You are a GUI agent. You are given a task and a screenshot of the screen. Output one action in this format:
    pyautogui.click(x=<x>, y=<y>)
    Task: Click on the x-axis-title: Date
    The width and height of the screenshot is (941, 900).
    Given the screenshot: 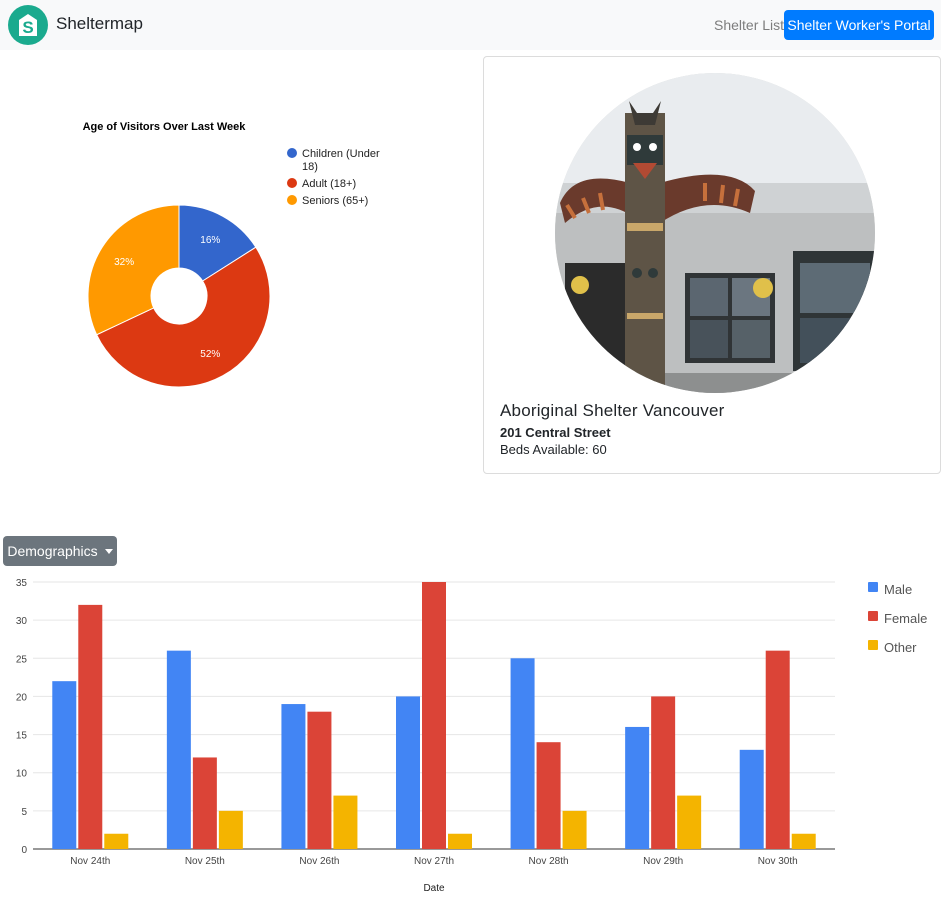 What is the action you would take?
    pyautogui.click(x=434, y=888)
    